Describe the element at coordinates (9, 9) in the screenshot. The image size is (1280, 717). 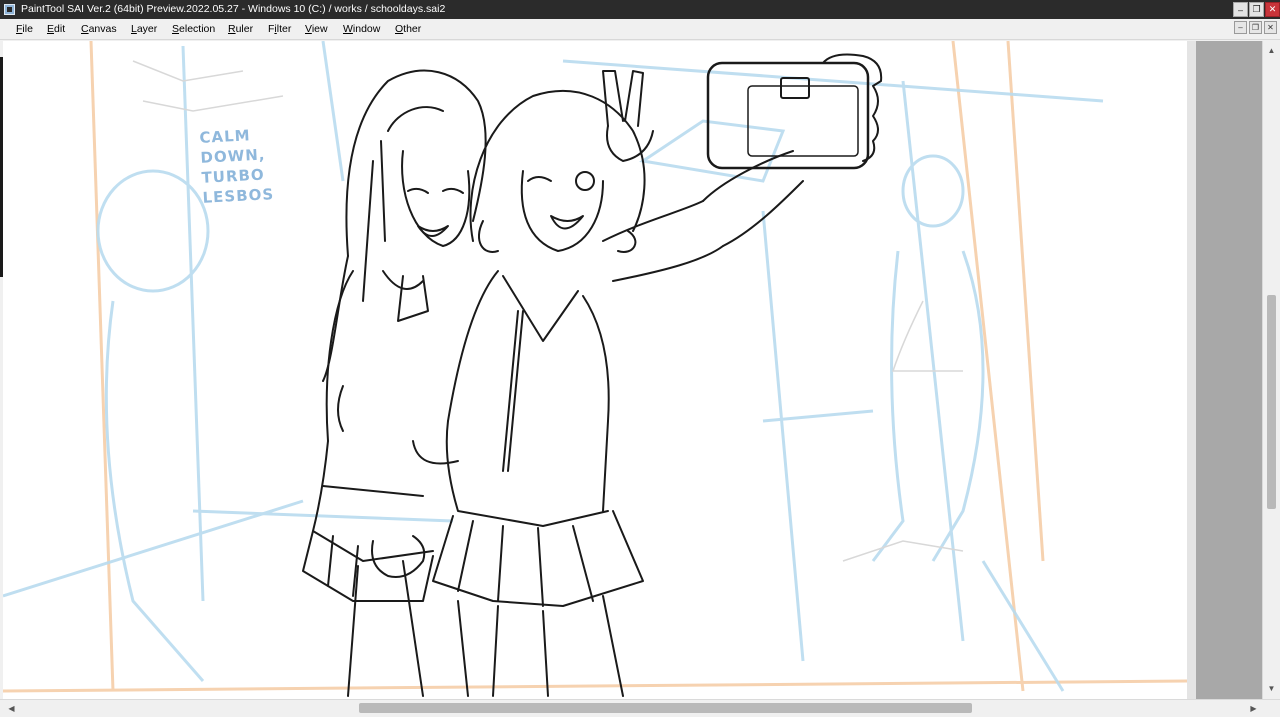
I see `app-icon` at that location.